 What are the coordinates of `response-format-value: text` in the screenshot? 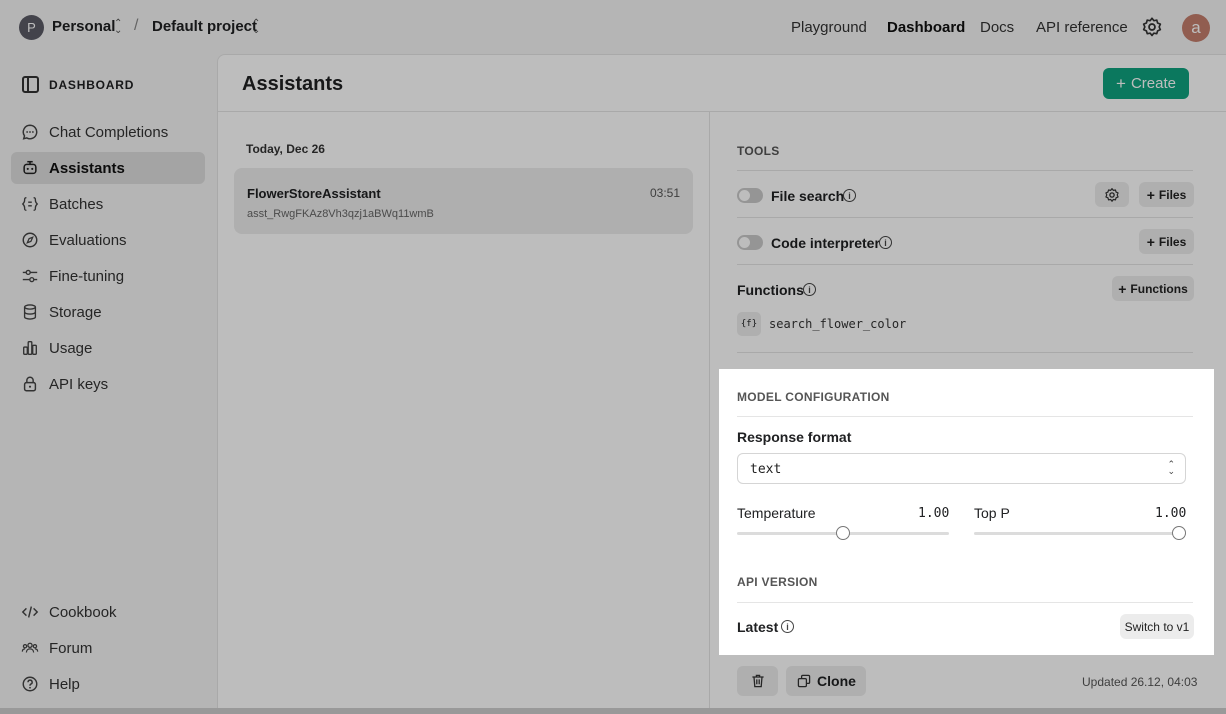 It's located at (766, 469).